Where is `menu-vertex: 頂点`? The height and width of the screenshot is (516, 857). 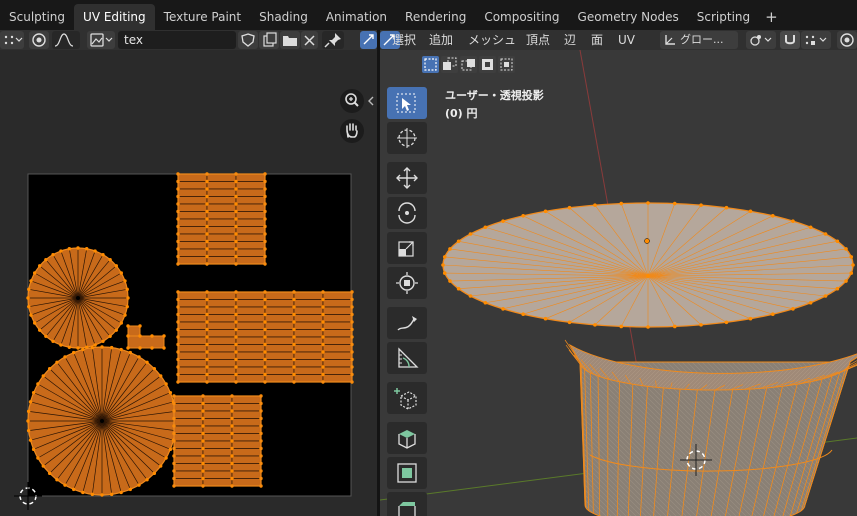
menu-vertex: 頂点 is located at coordinates (538, 40).